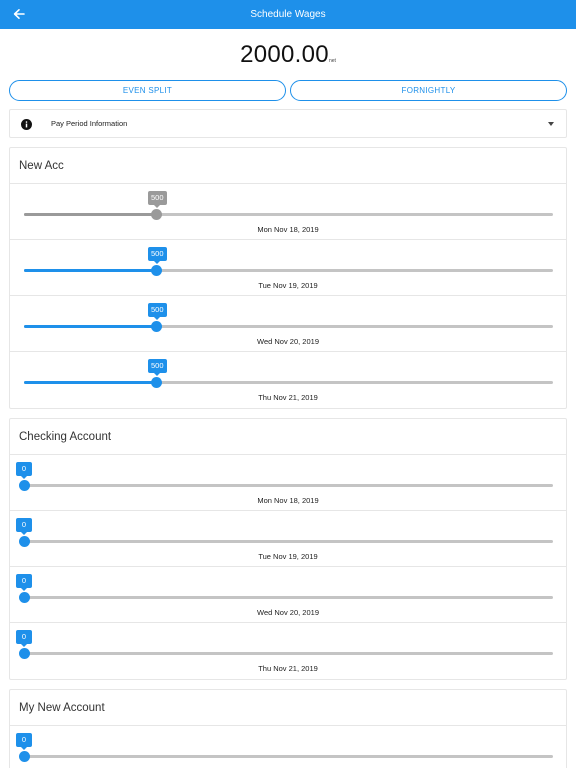 Image resolution: width=576 pixels, height=768 pixels. What do you see at coordinates (288, 708) in the screenshot?
I see `account-title: My New Account` at bounding box center [288, 708].